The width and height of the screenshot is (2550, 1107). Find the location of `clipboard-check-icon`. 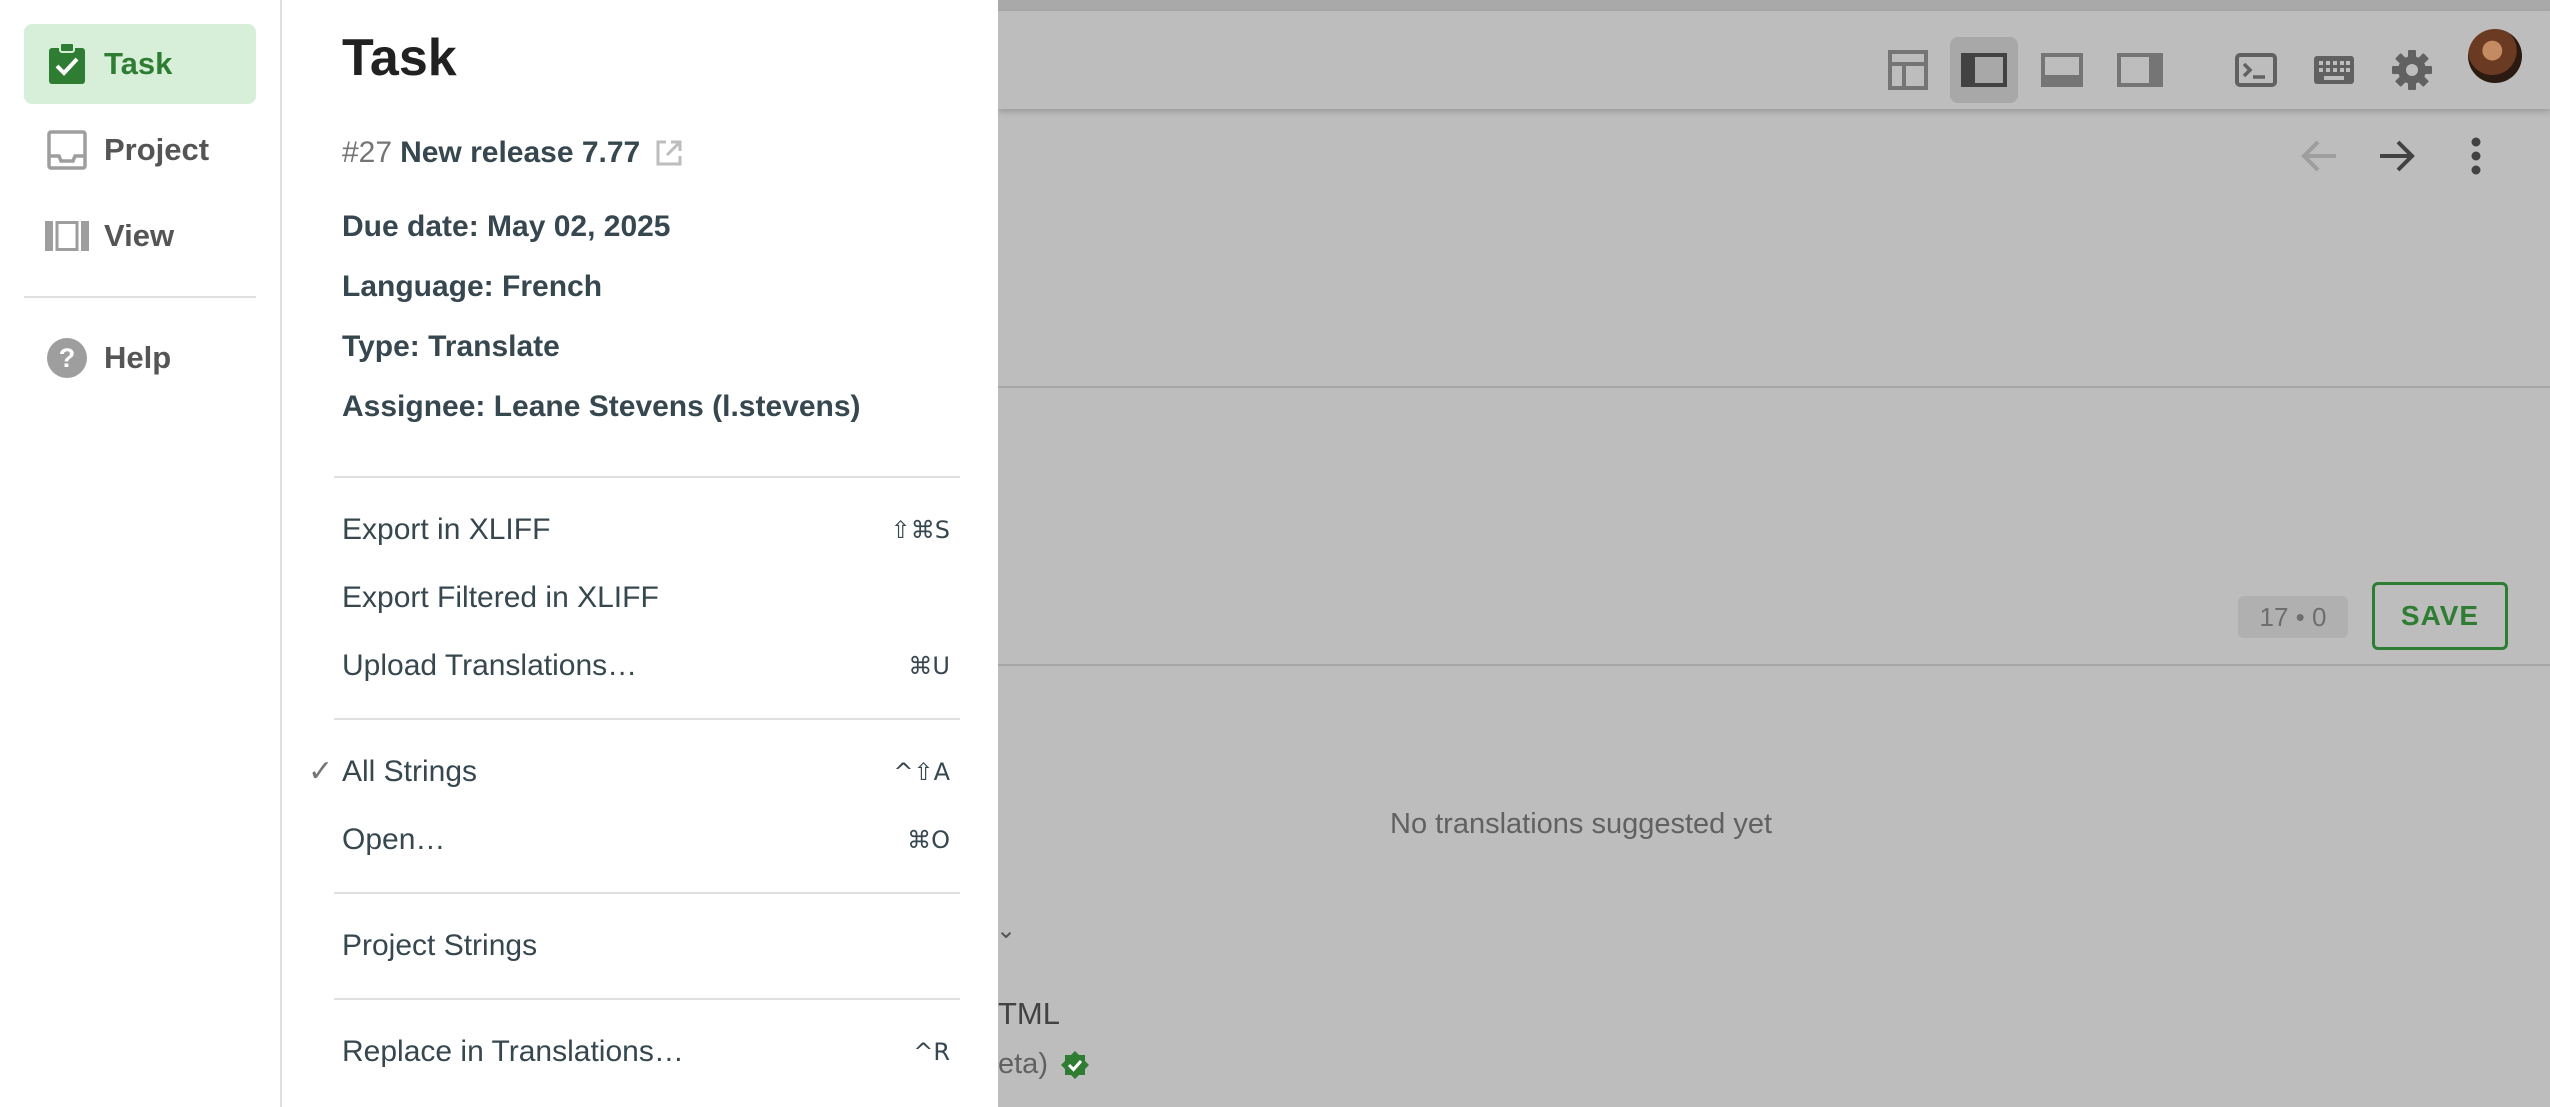

clipboard-check-icon is located at coordinates (67, 64).